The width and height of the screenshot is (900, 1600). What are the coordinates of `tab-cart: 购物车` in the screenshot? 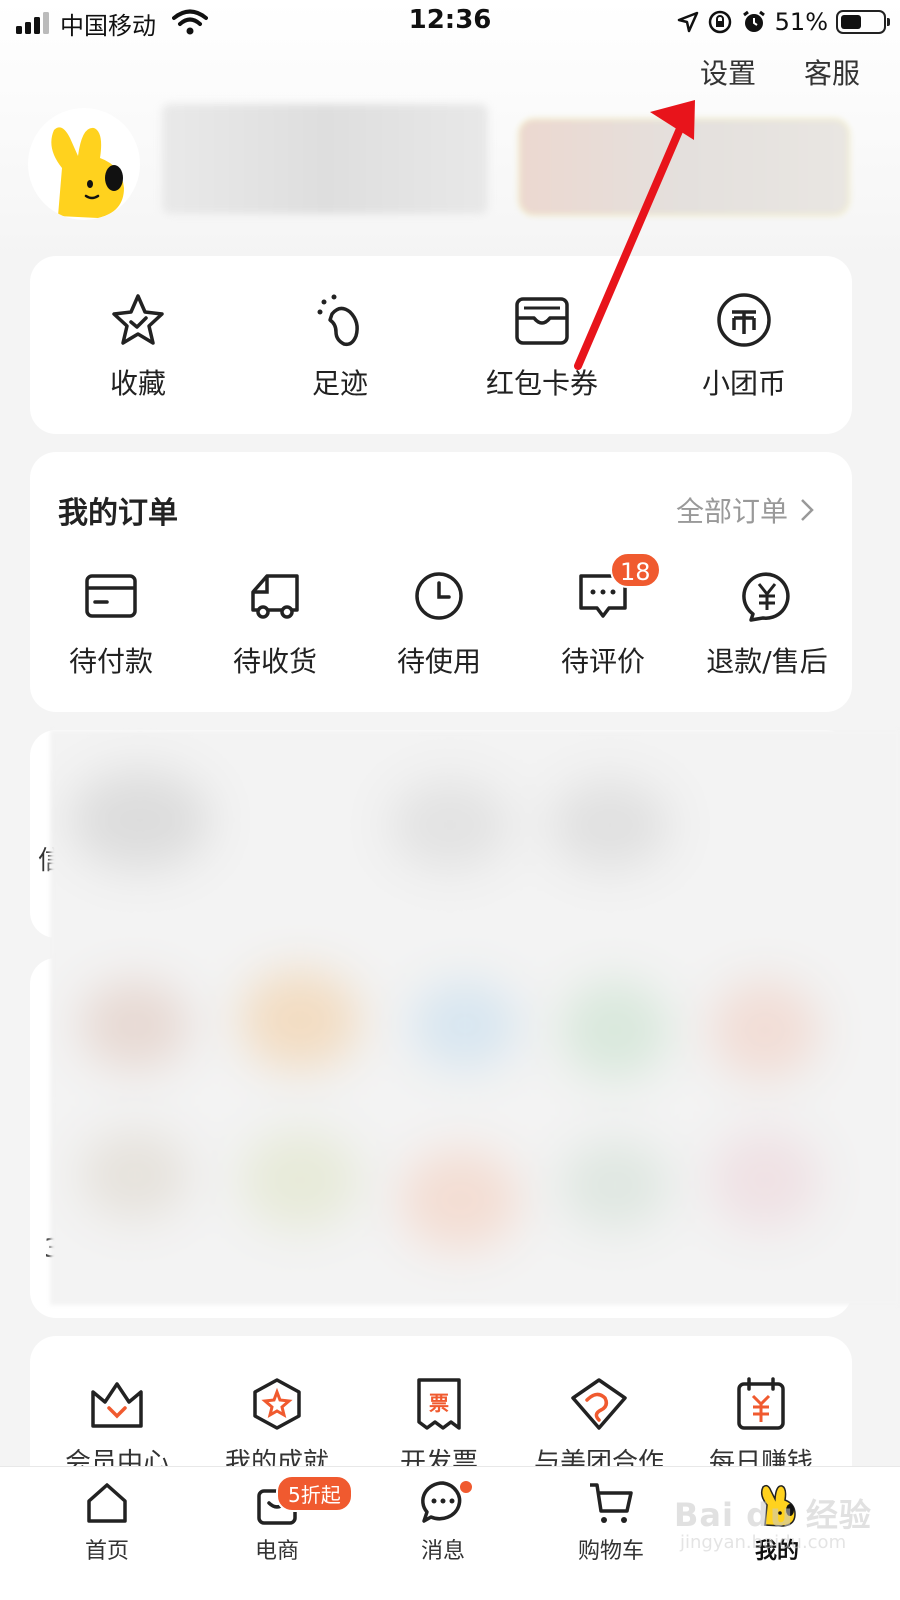 It's located at (611, 1522).